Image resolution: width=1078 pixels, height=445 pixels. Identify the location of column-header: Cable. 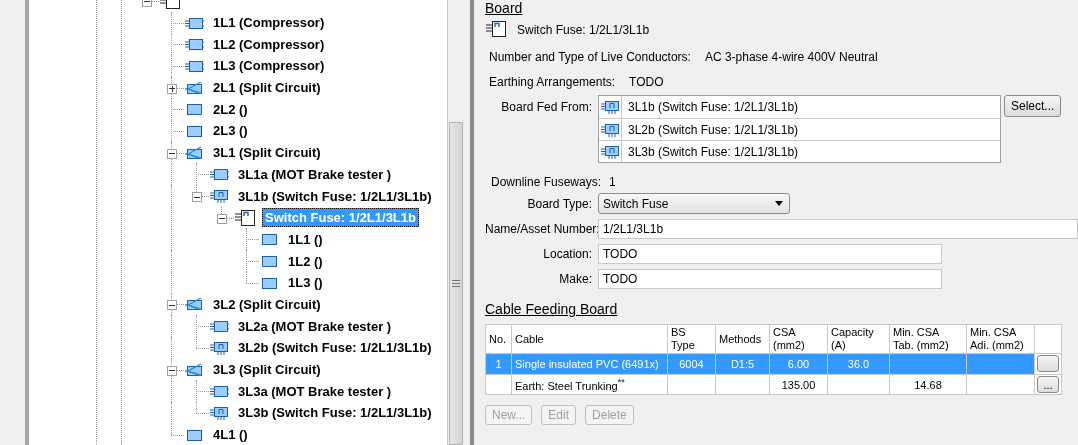
(589, 339).